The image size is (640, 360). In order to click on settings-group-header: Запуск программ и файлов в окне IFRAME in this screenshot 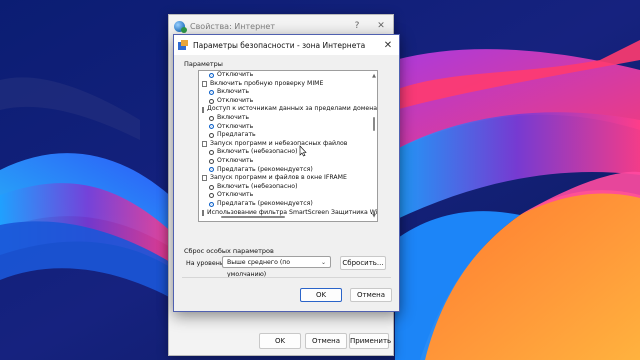, I will do `click(286, 178)`.